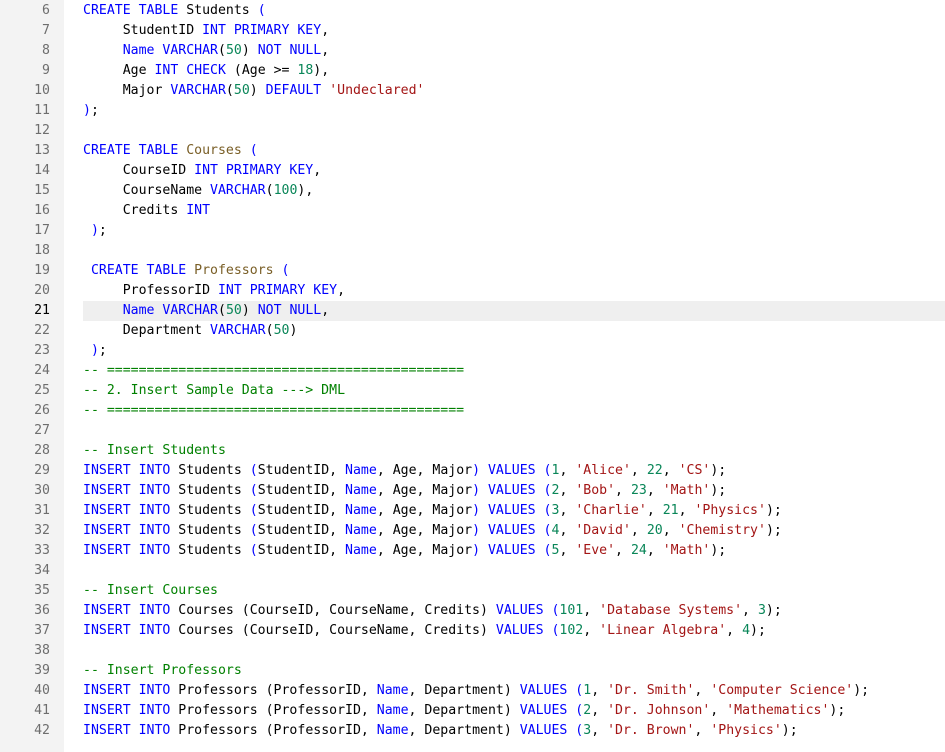 The height and width of the screenshot is (752, 945). I want to click on code-token: Students, so click(214, 550).